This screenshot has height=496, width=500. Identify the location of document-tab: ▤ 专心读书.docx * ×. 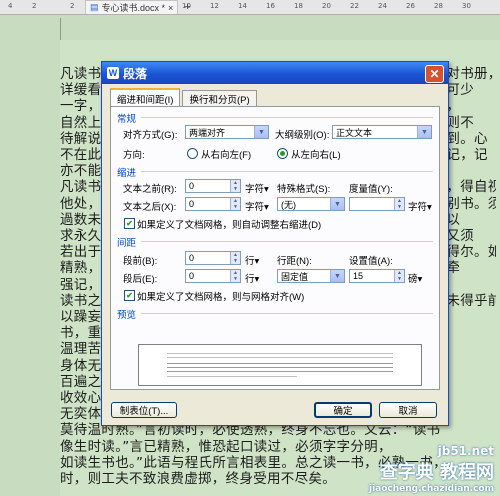
(132, 7).